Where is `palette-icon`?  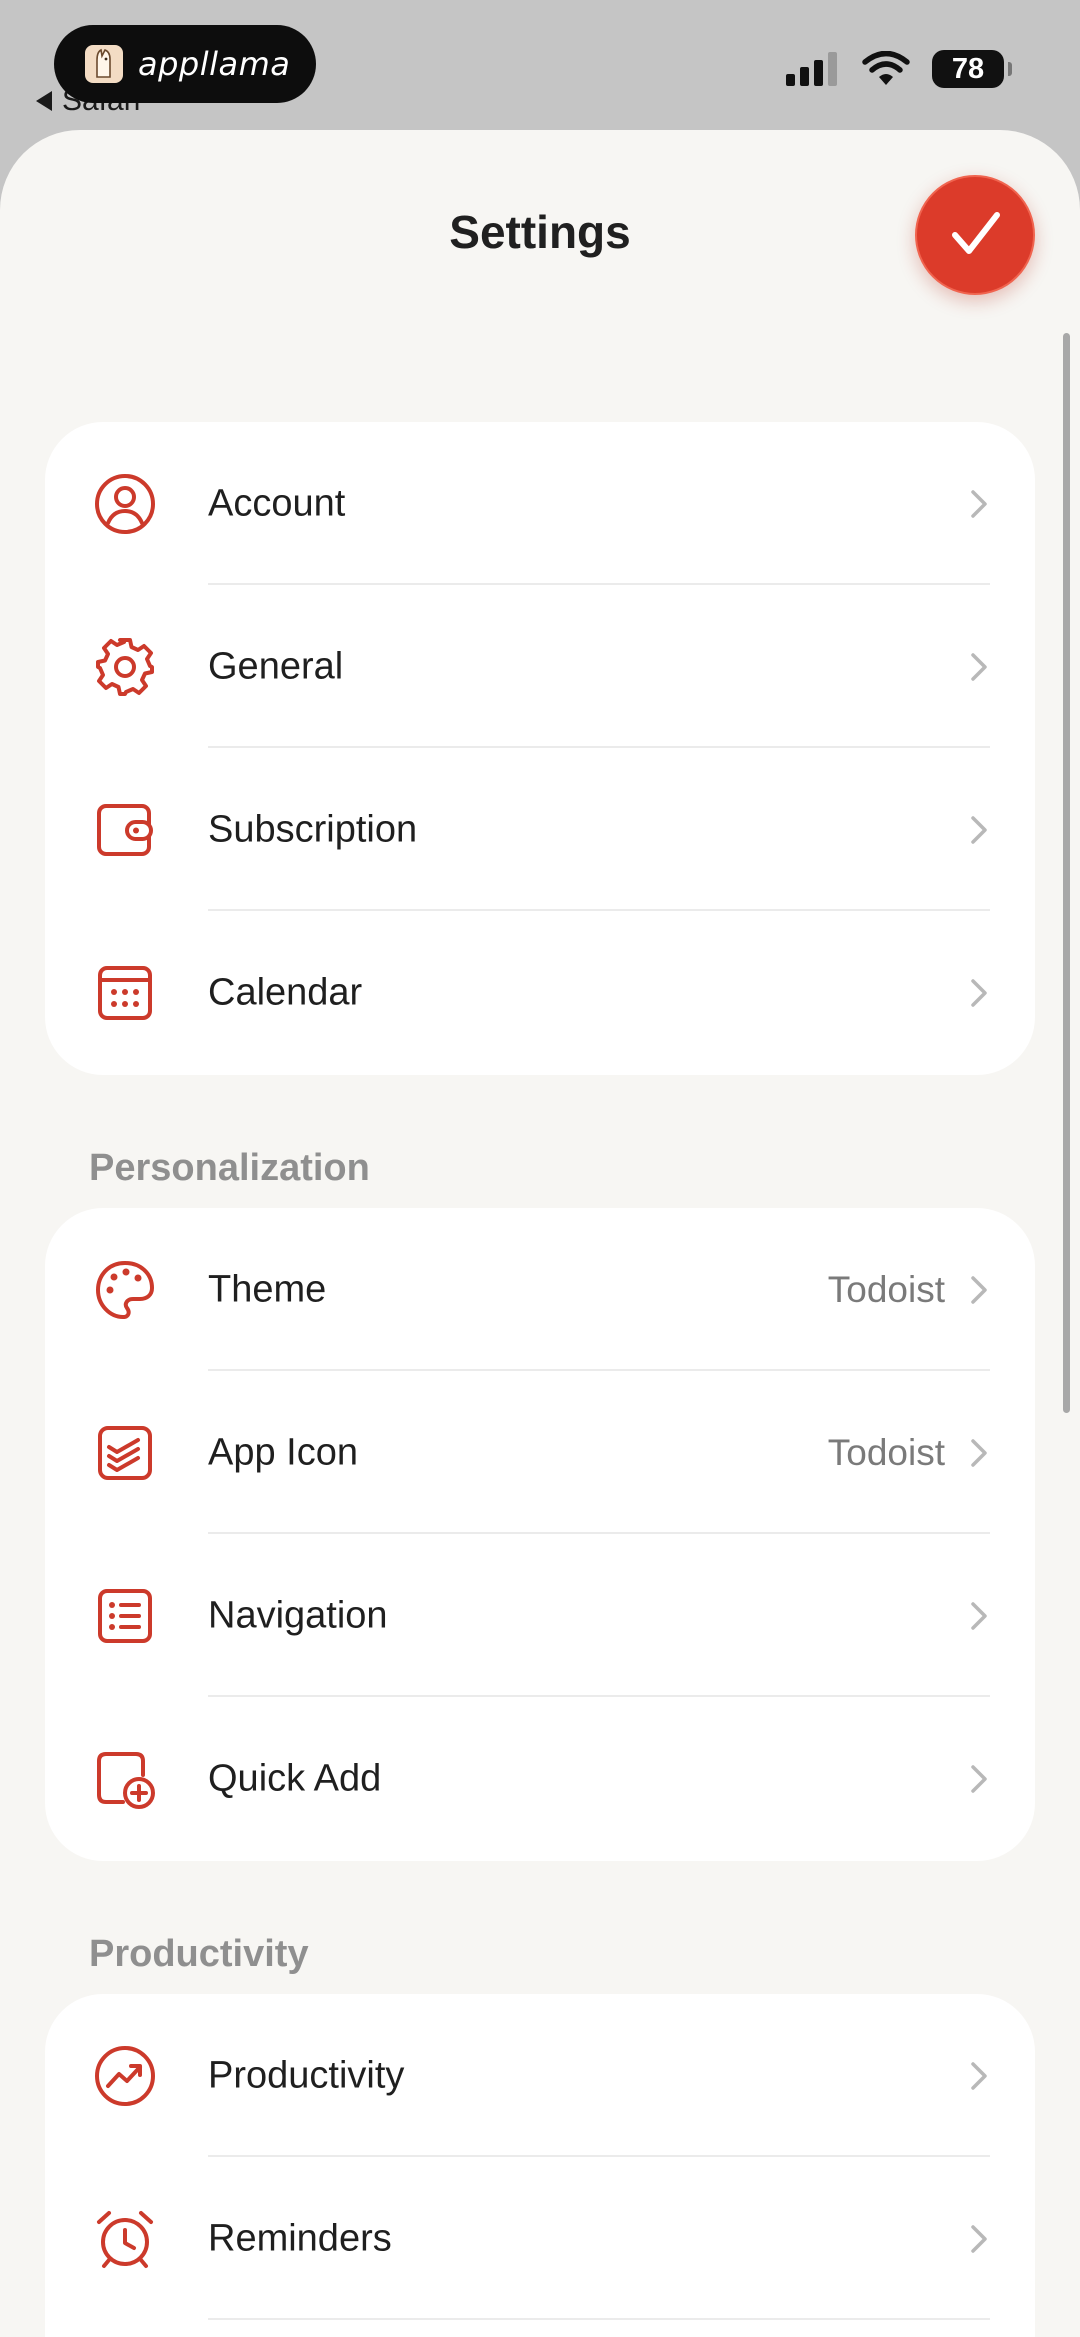 palette-icon is located at coordinates (125, 1290).